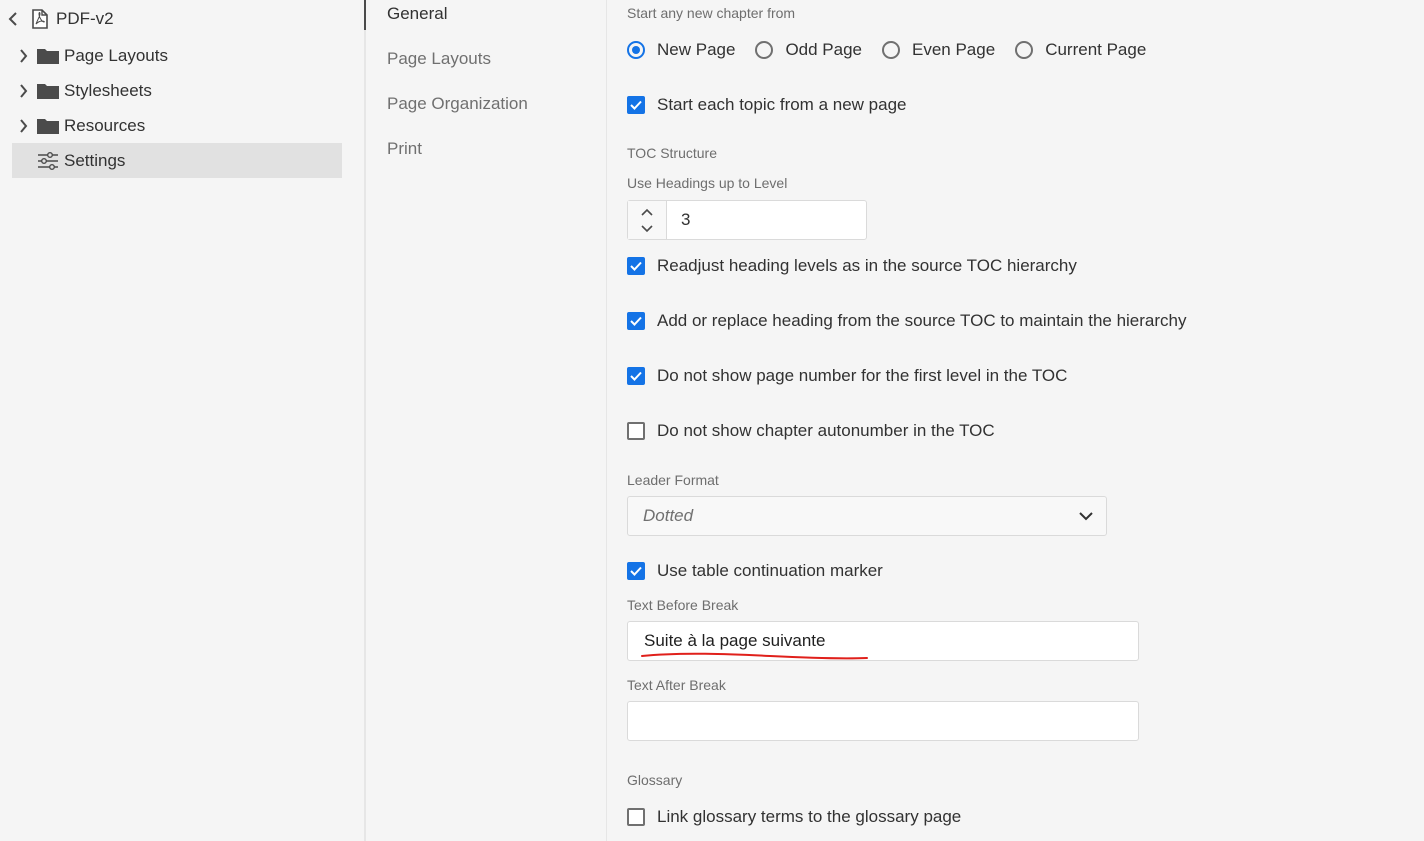  Describe the element at coordinates (165, 18) in the screenshot. I see `tree-header: PDF-v2` at that location.